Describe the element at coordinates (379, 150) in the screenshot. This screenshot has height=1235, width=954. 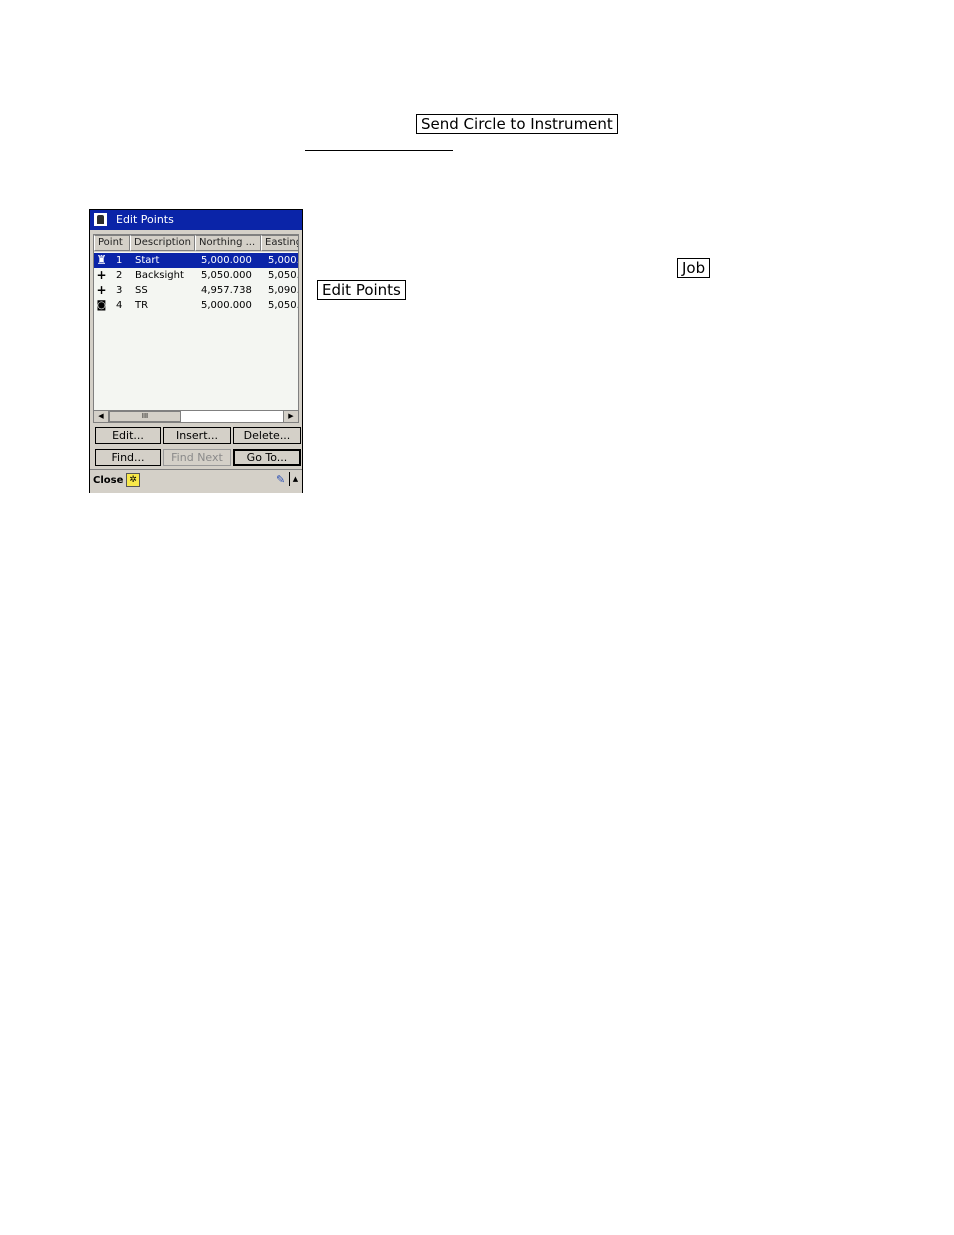
I see `underline-rule` at that location.